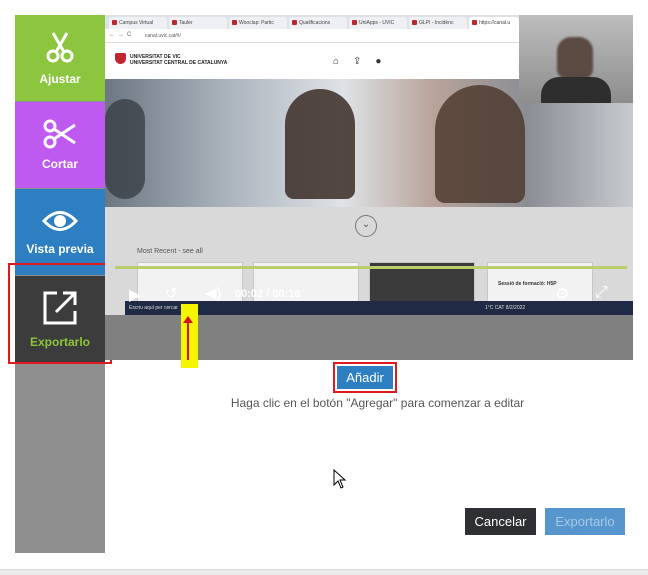 The image size is (648, 575). I want to click on browser-tab: UniApps - UVIC, so click(378, 23).